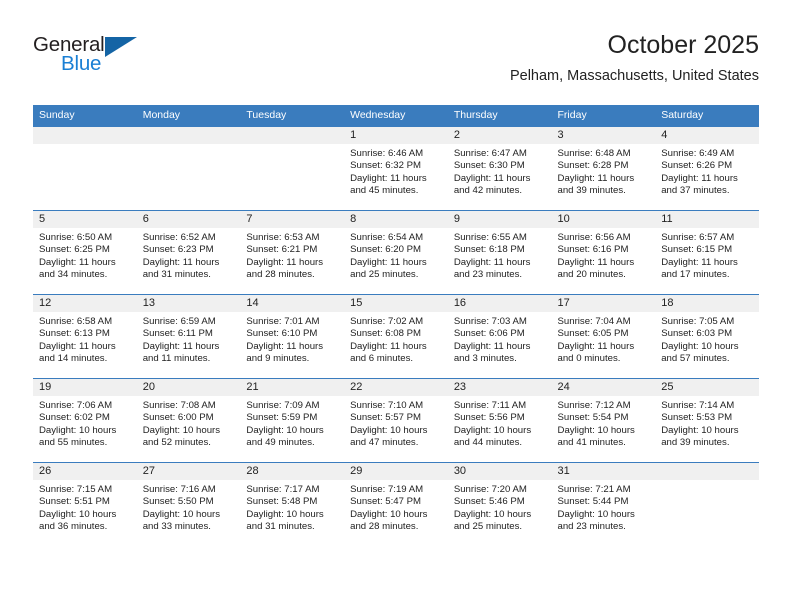  Describe the element at coordinates (396, 116) in the screenshot. I see `weekday-header-wednesday: Wednesday` at that location.